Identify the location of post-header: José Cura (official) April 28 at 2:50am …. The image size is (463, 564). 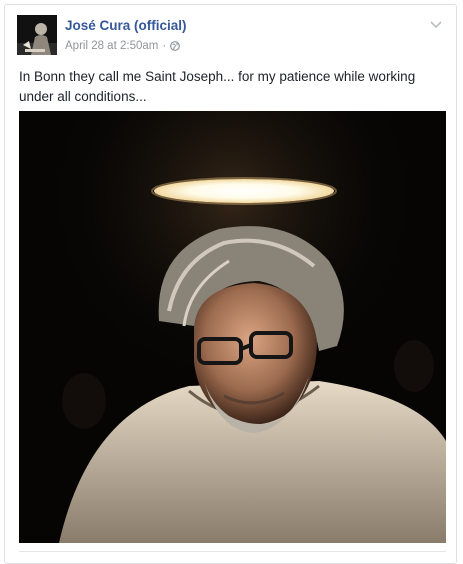
(232, 36).